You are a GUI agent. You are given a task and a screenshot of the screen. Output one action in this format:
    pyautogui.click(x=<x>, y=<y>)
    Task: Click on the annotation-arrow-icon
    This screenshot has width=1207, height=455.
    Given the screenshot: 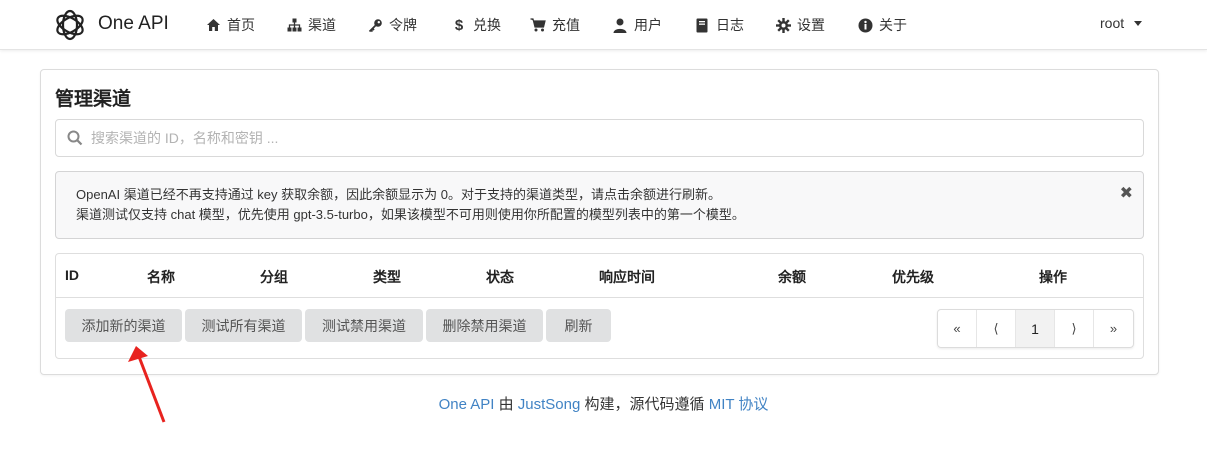 What is the action you would take?
    pyautogui.click(x=147, y=384)
    